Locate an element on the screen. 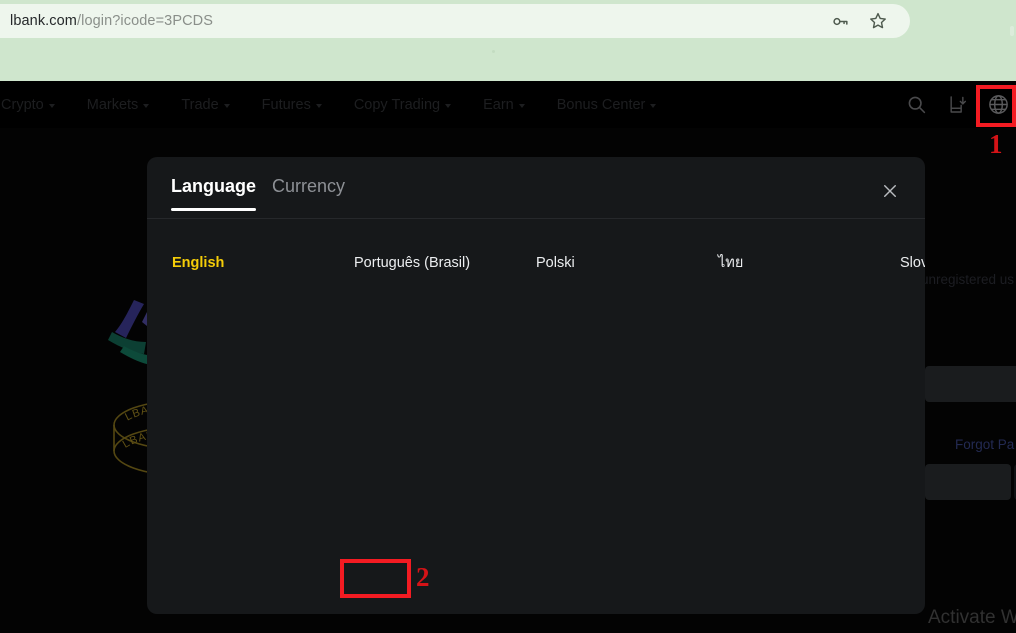 Image resolution: width=1016 pixels, height=633 pixels. url-host: lbank.com is located at coordinates (43, 21).